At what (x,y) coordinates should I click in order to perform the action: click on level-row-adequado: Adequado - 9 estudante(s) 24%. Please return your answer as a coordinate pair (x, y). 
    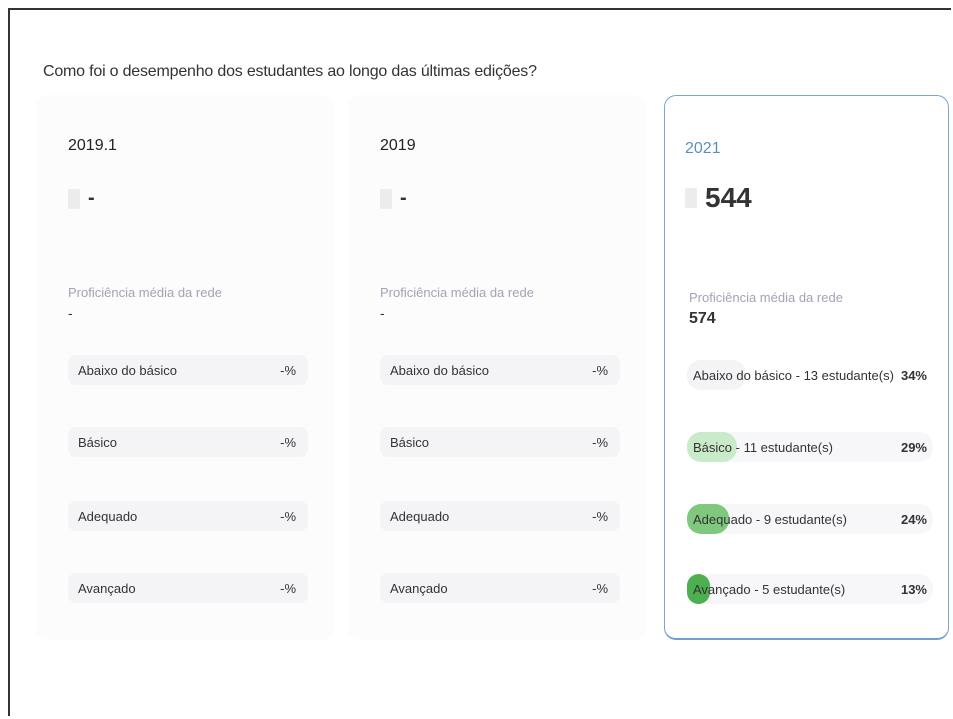
    Looking at the image, I should click on (810, 519).